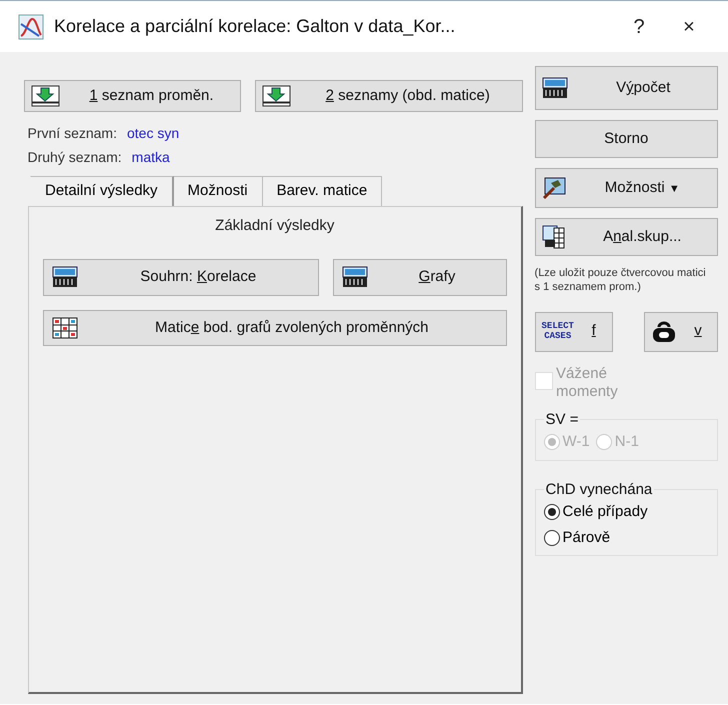 This screenshot has height=705, width=728. What do you see at coordinates (554, 188) in the screenshot?
I see `hammer-icon` at bounding box center [554, 188].